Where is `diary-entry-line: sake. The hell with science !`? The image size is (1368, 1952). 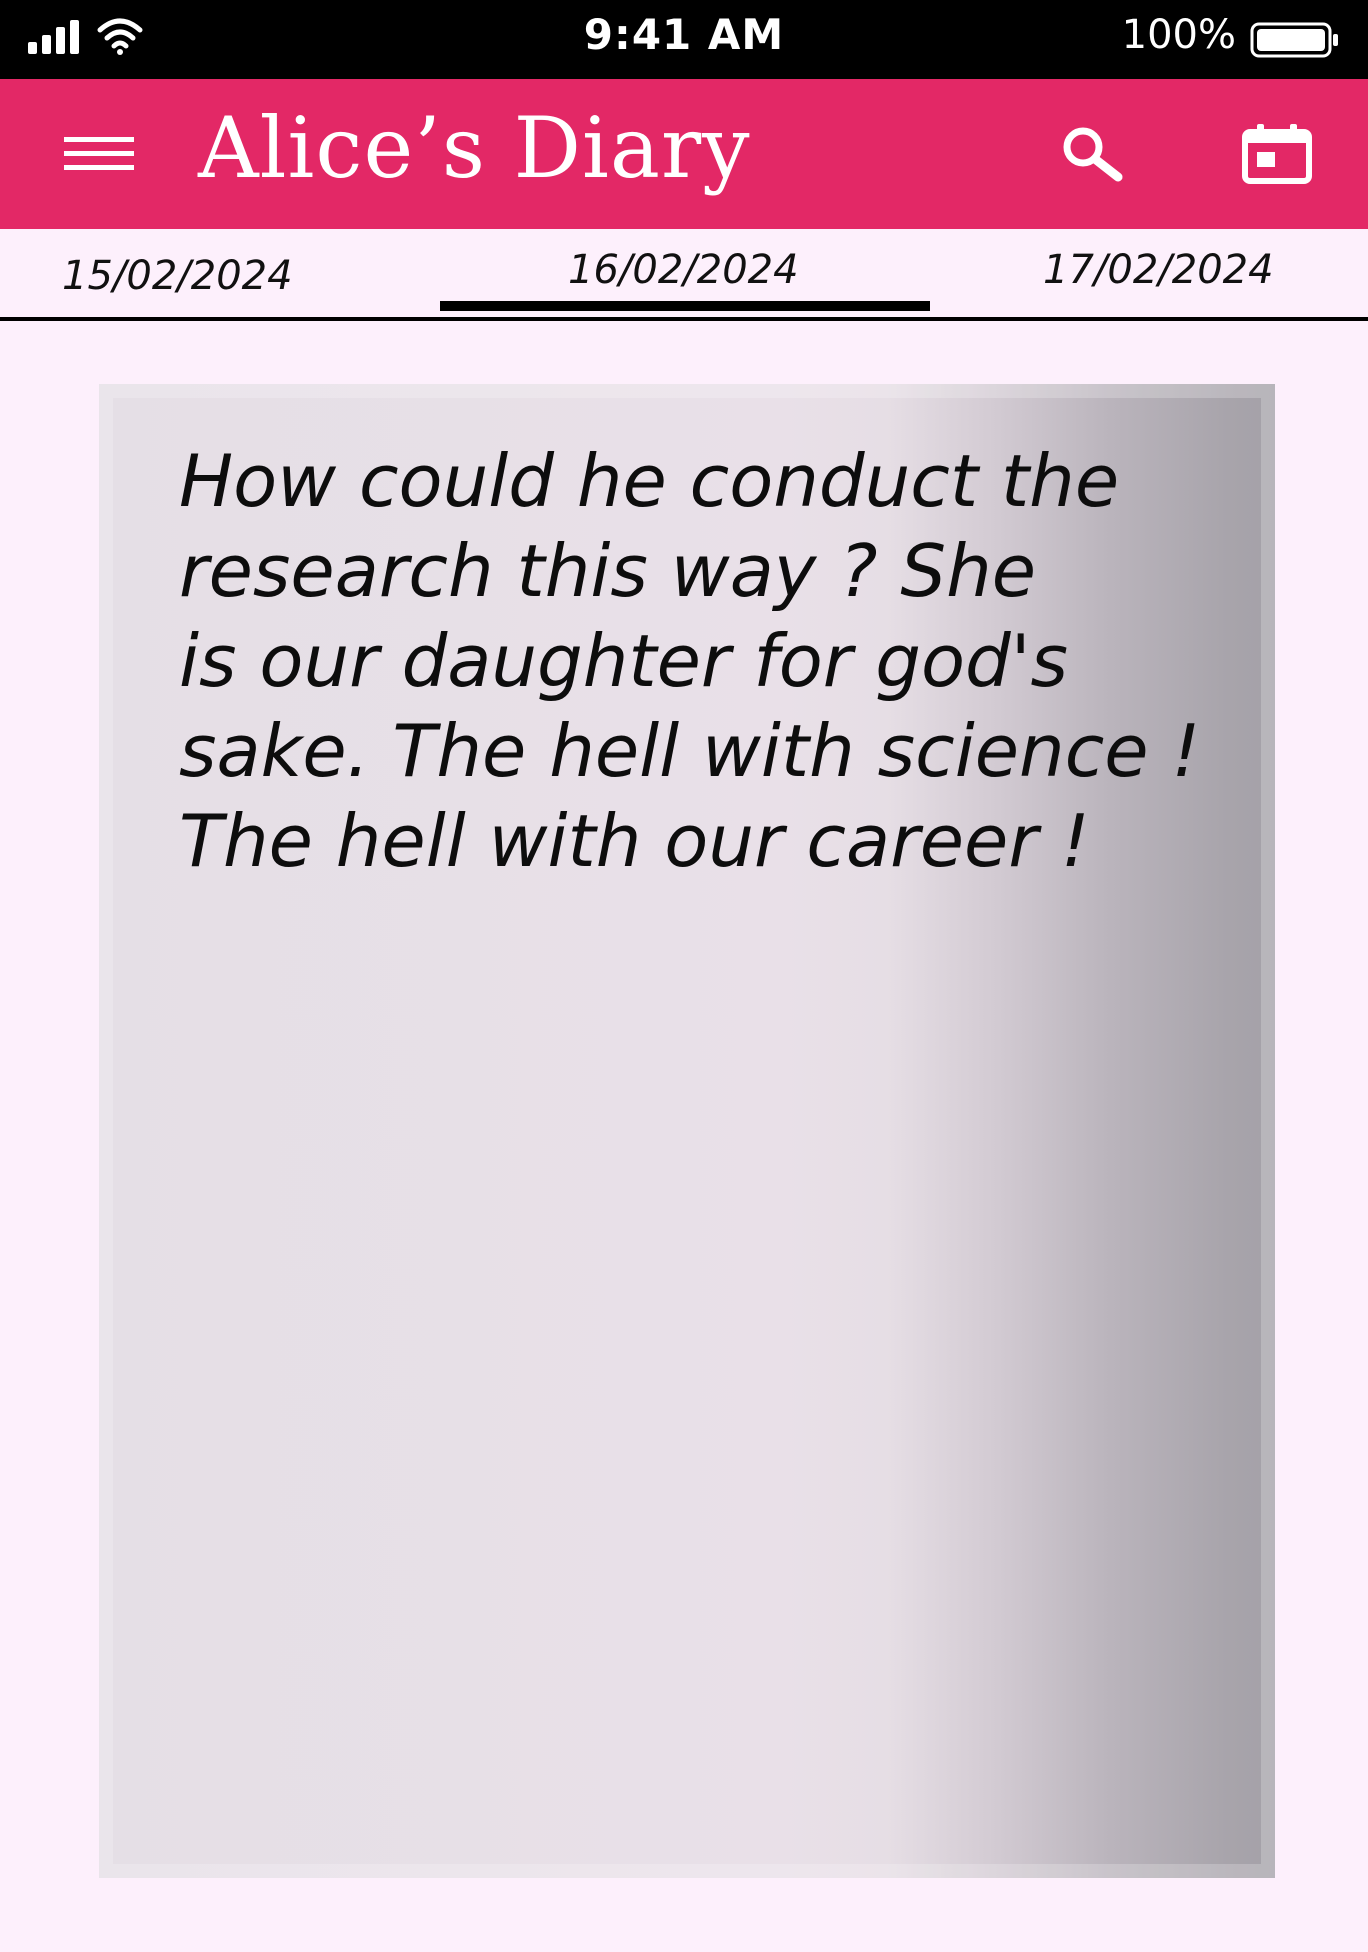
diary-entry-line: sake. The hell with science ! is located at coordinates (690, 751).